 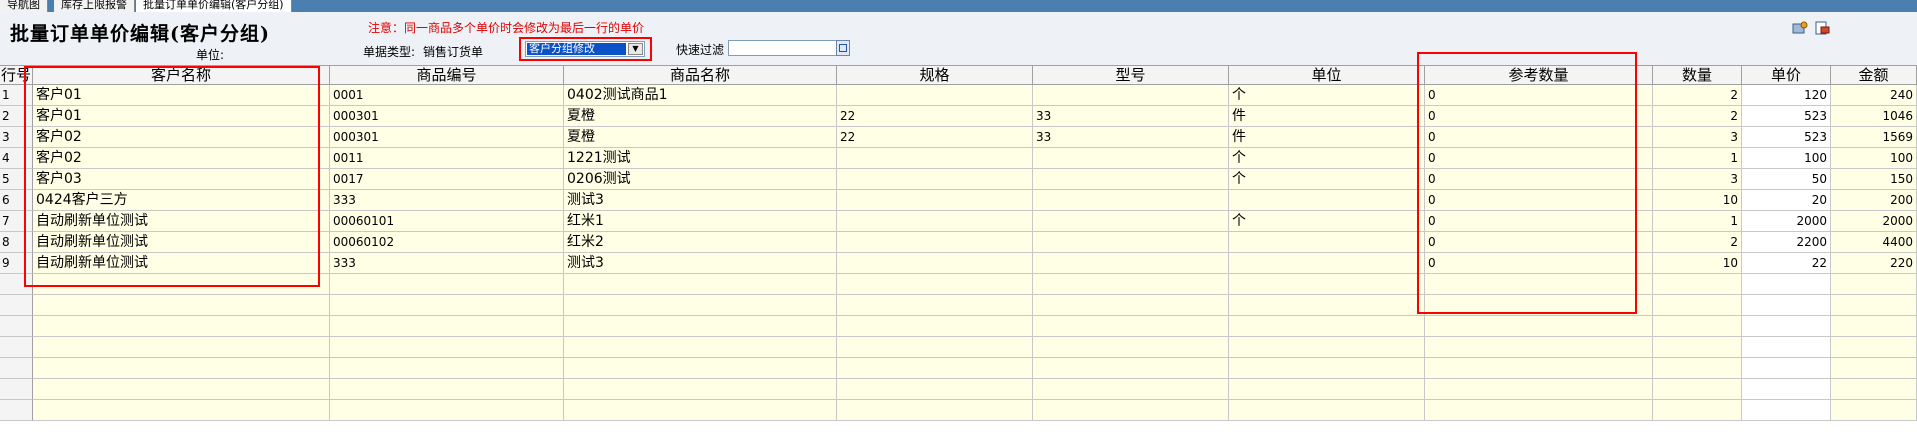 What do you see at coordinates (1786, 263) in the screenshot?
I see `price-cell: 22` at bounding box center [1786, 263].